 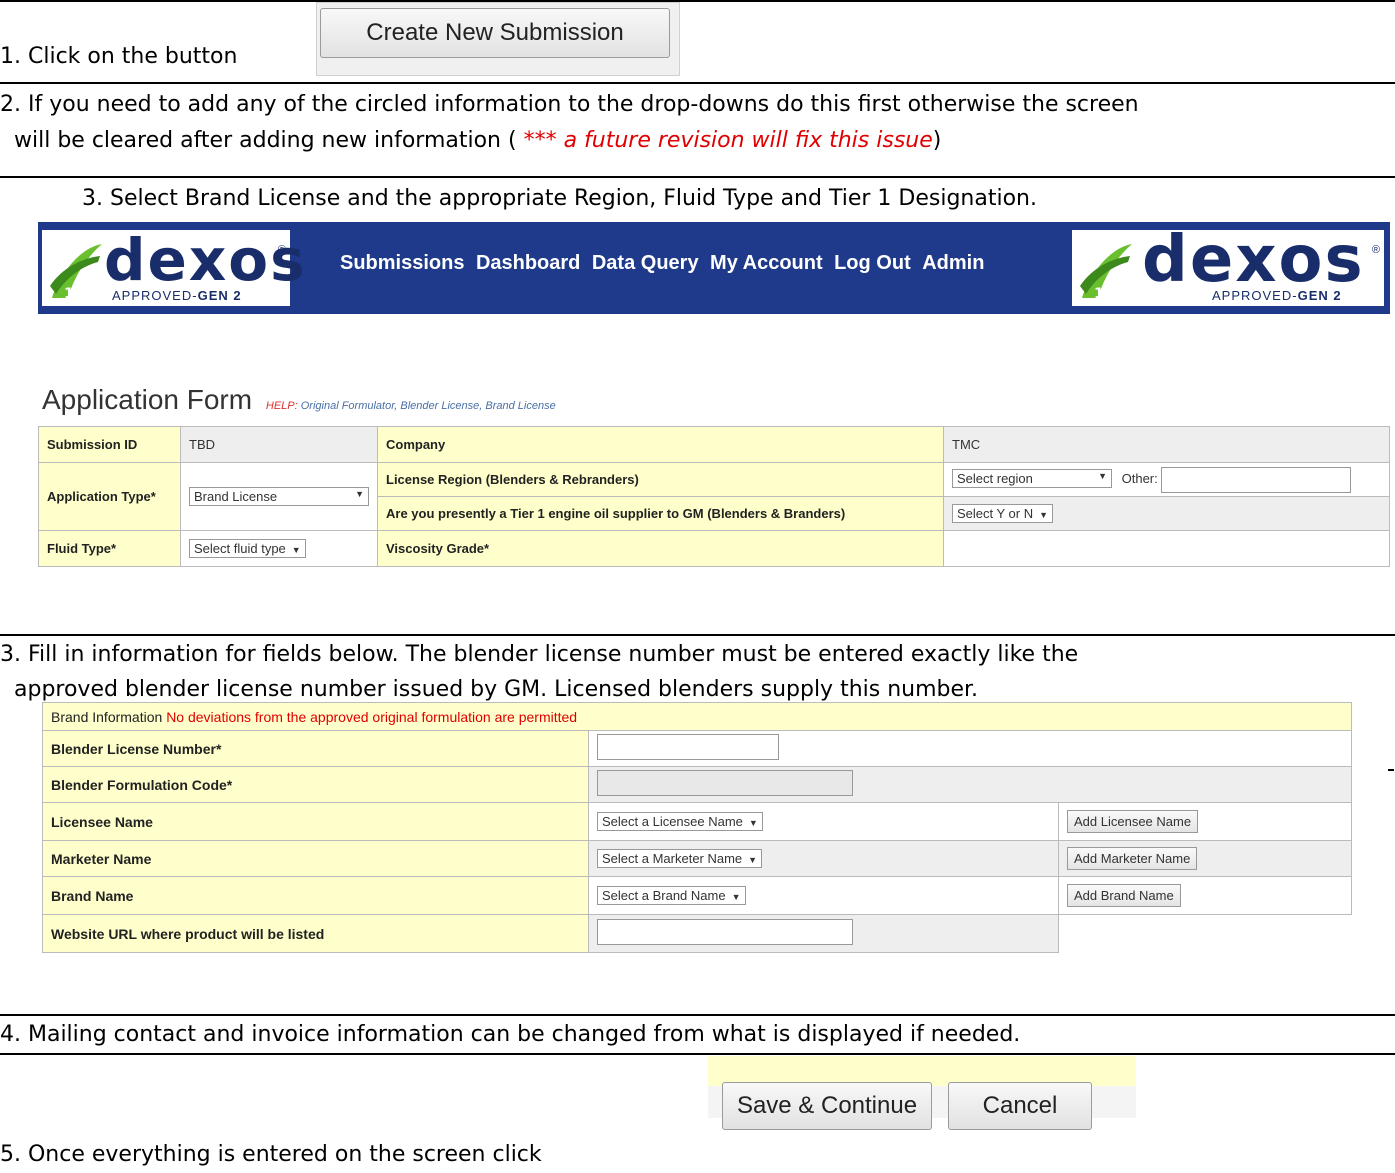 What do you see at coordinates (240, 548) in the screenshot?
I see `fluid-type-select-value: Select fluid type` at bounding box center [240, 548].